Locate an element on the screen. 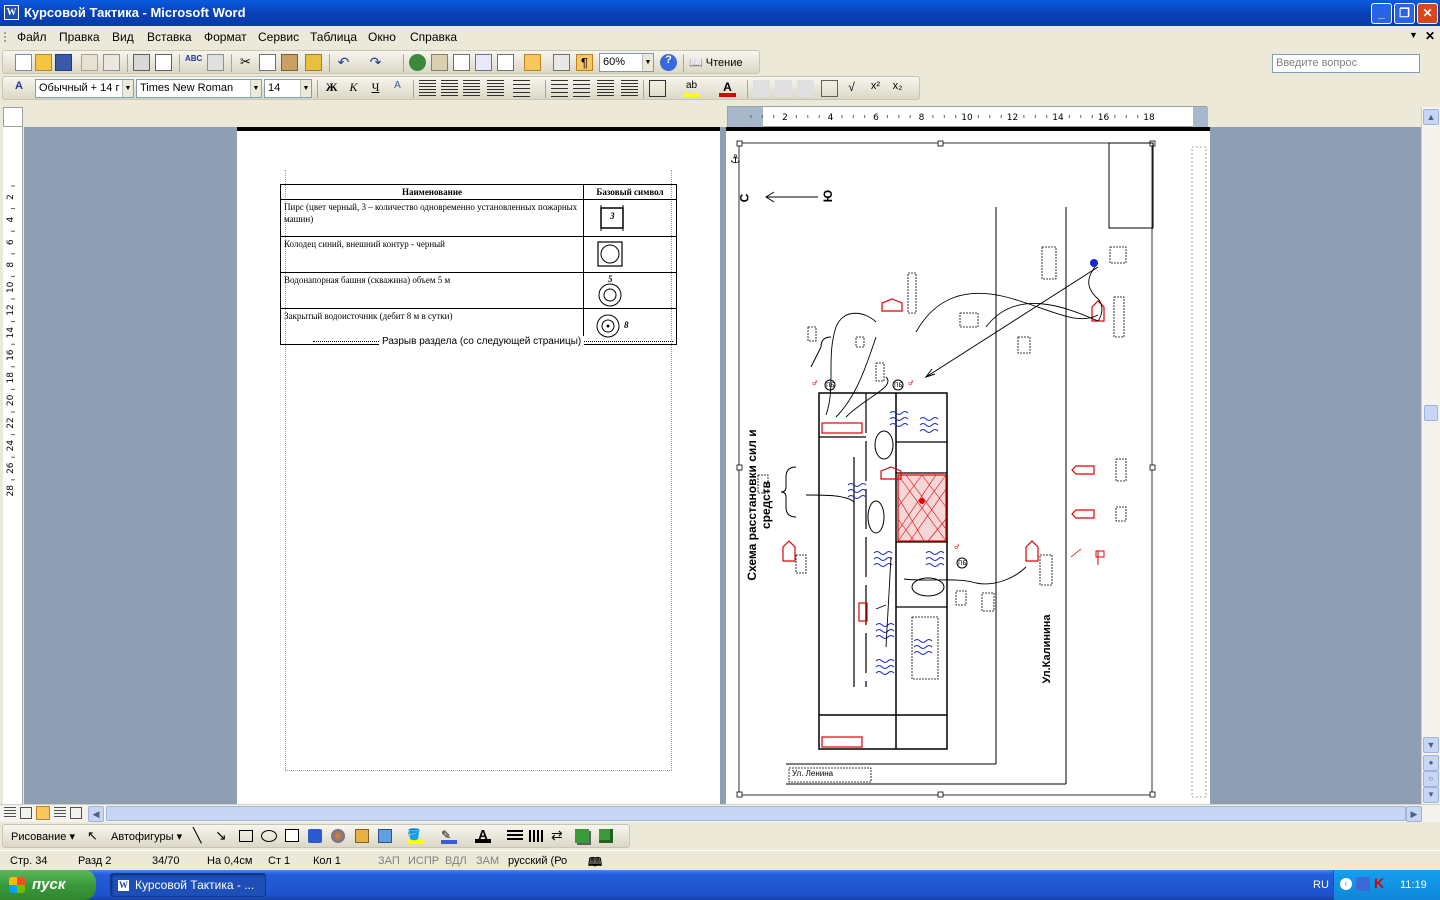  menu-tools: Сервис is located at coordinates (278, 37).